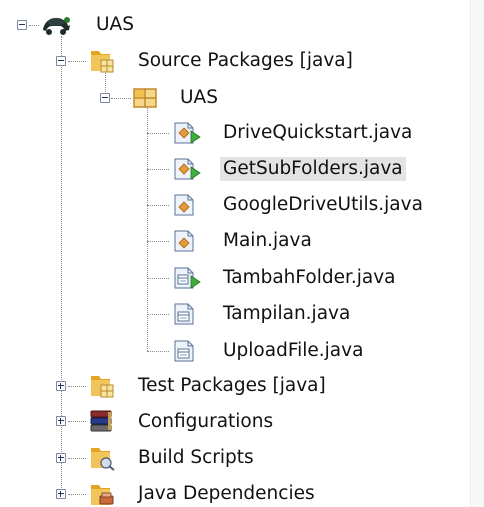  What do you see at coordinates (102, 495) in the screenshot?
I see `java-dependencies-icon` at bounding box center [102, 495].